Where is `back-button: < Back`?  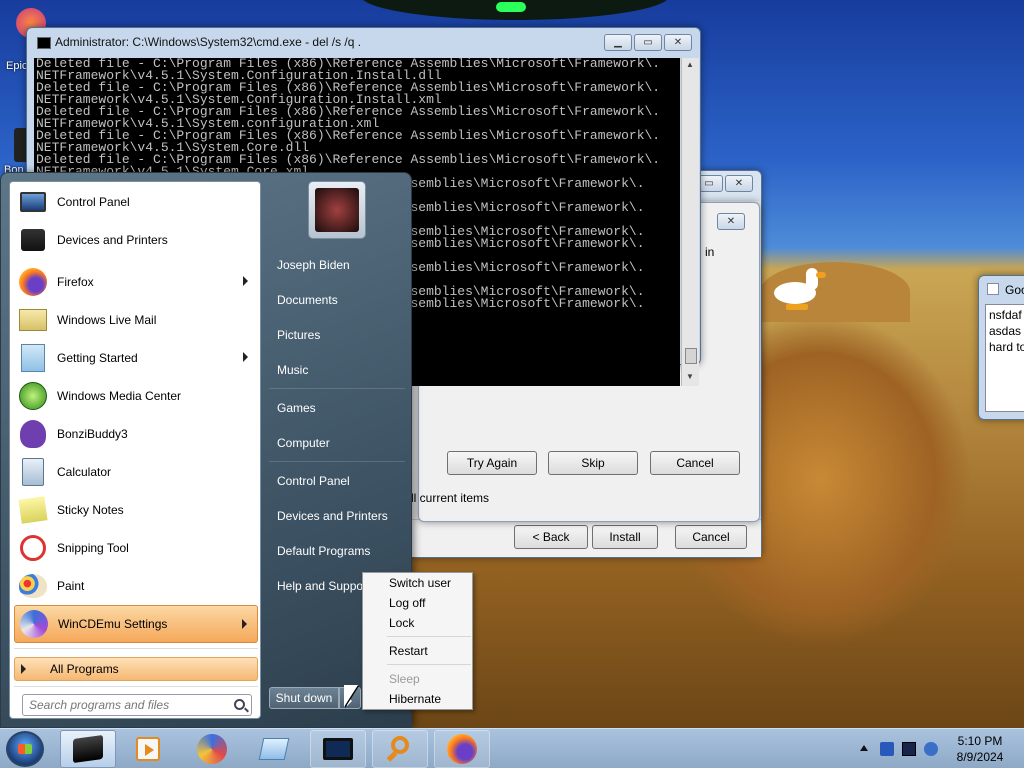 back-button: < Back is located at coordinates (551, 537).